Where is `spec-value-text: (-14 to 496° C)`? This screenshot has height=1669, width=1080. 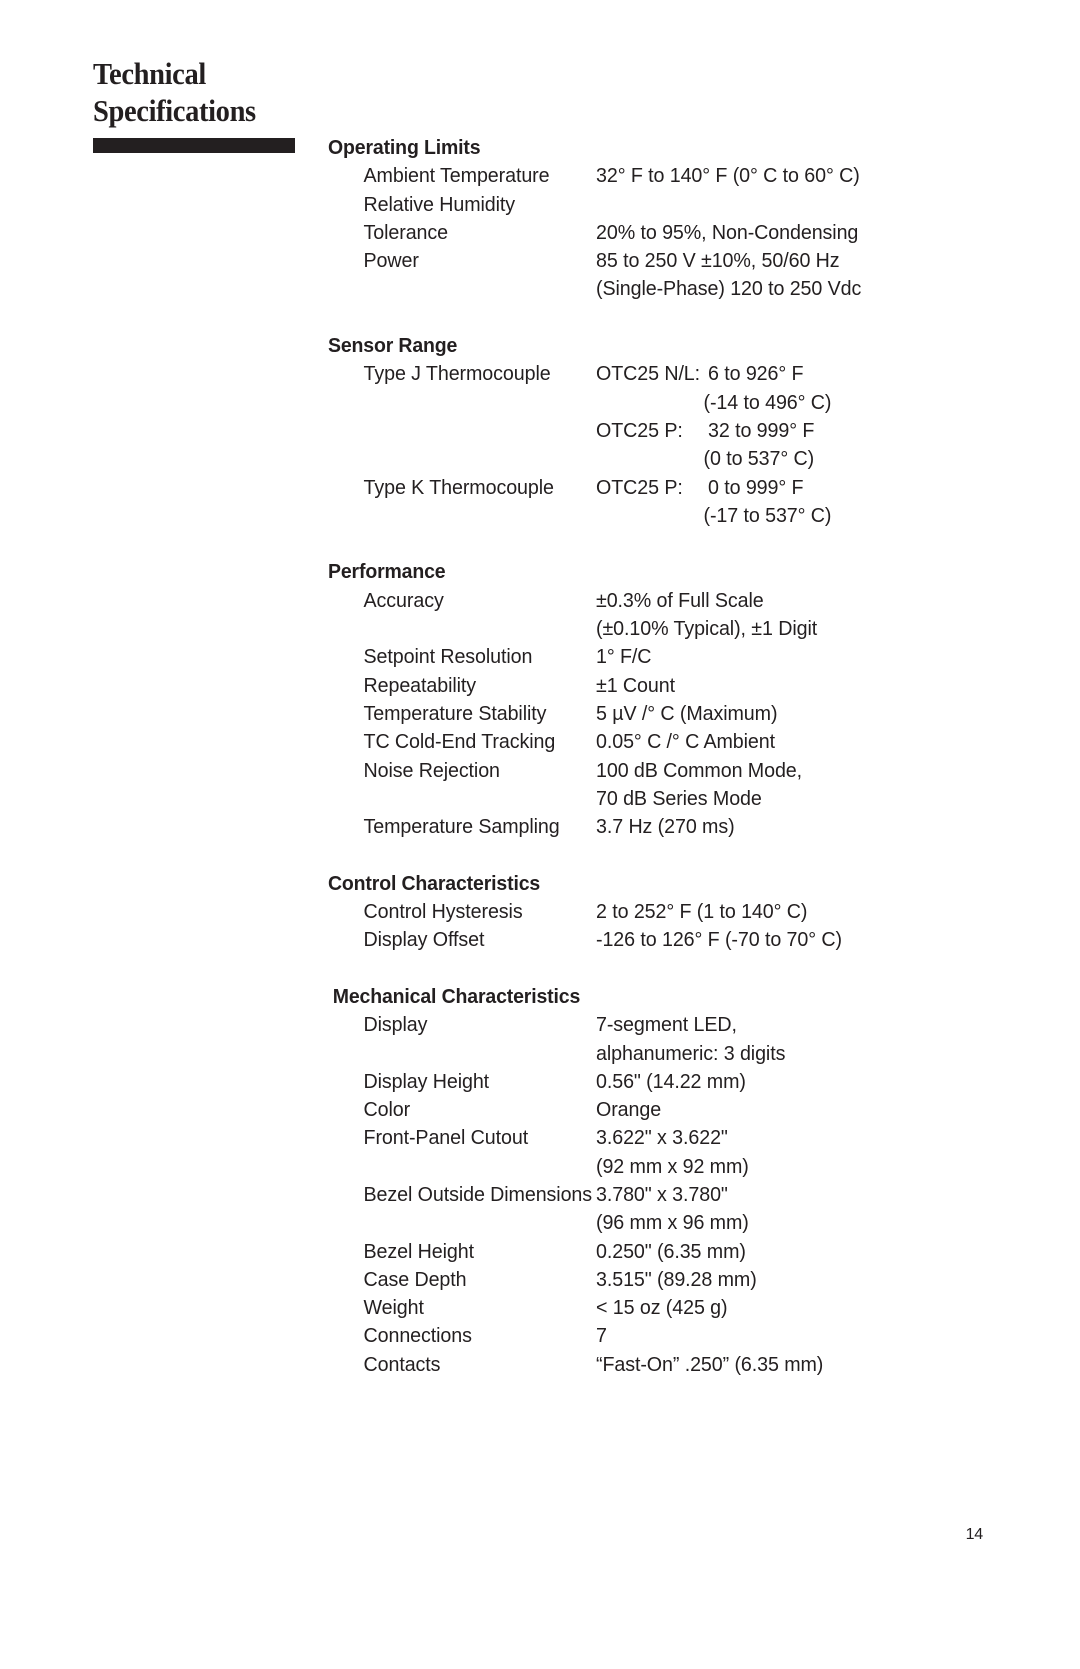 spec-value-text: (-14 to 496° C) is located at coordinates (767, 402).